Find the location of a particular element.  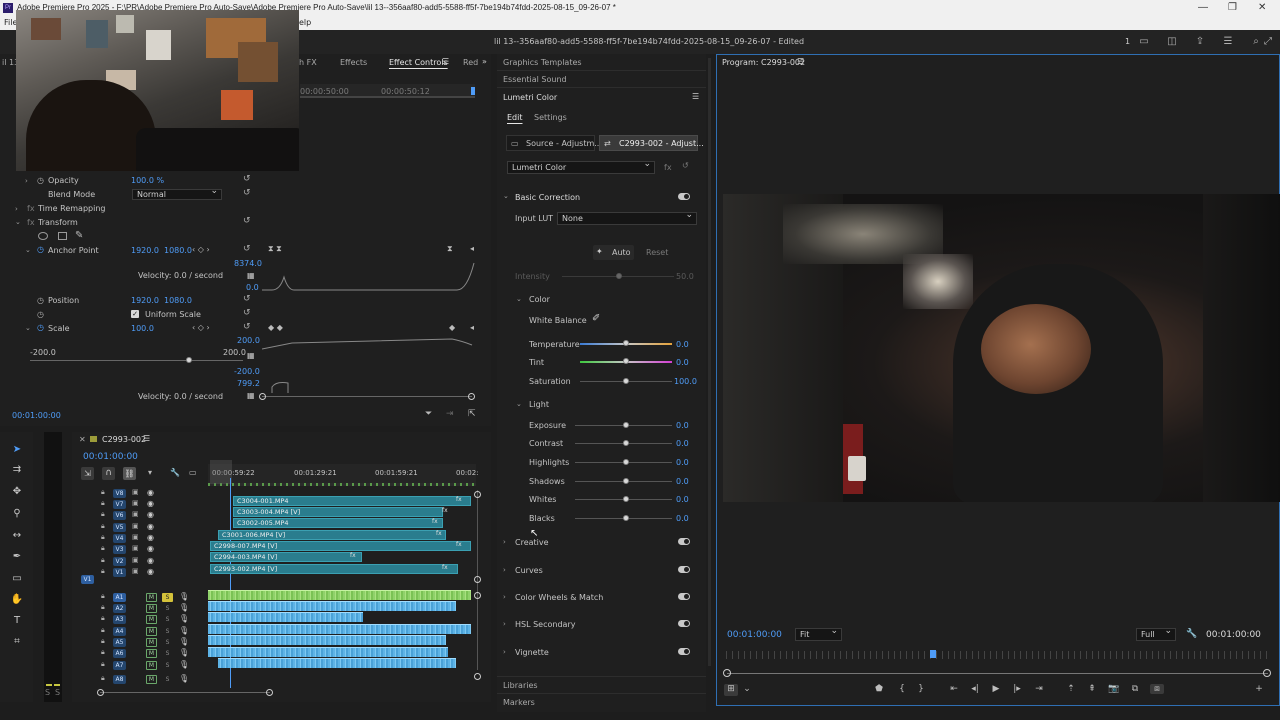

linked-select-icon: ⛓ is located at coordinates (129, 473).